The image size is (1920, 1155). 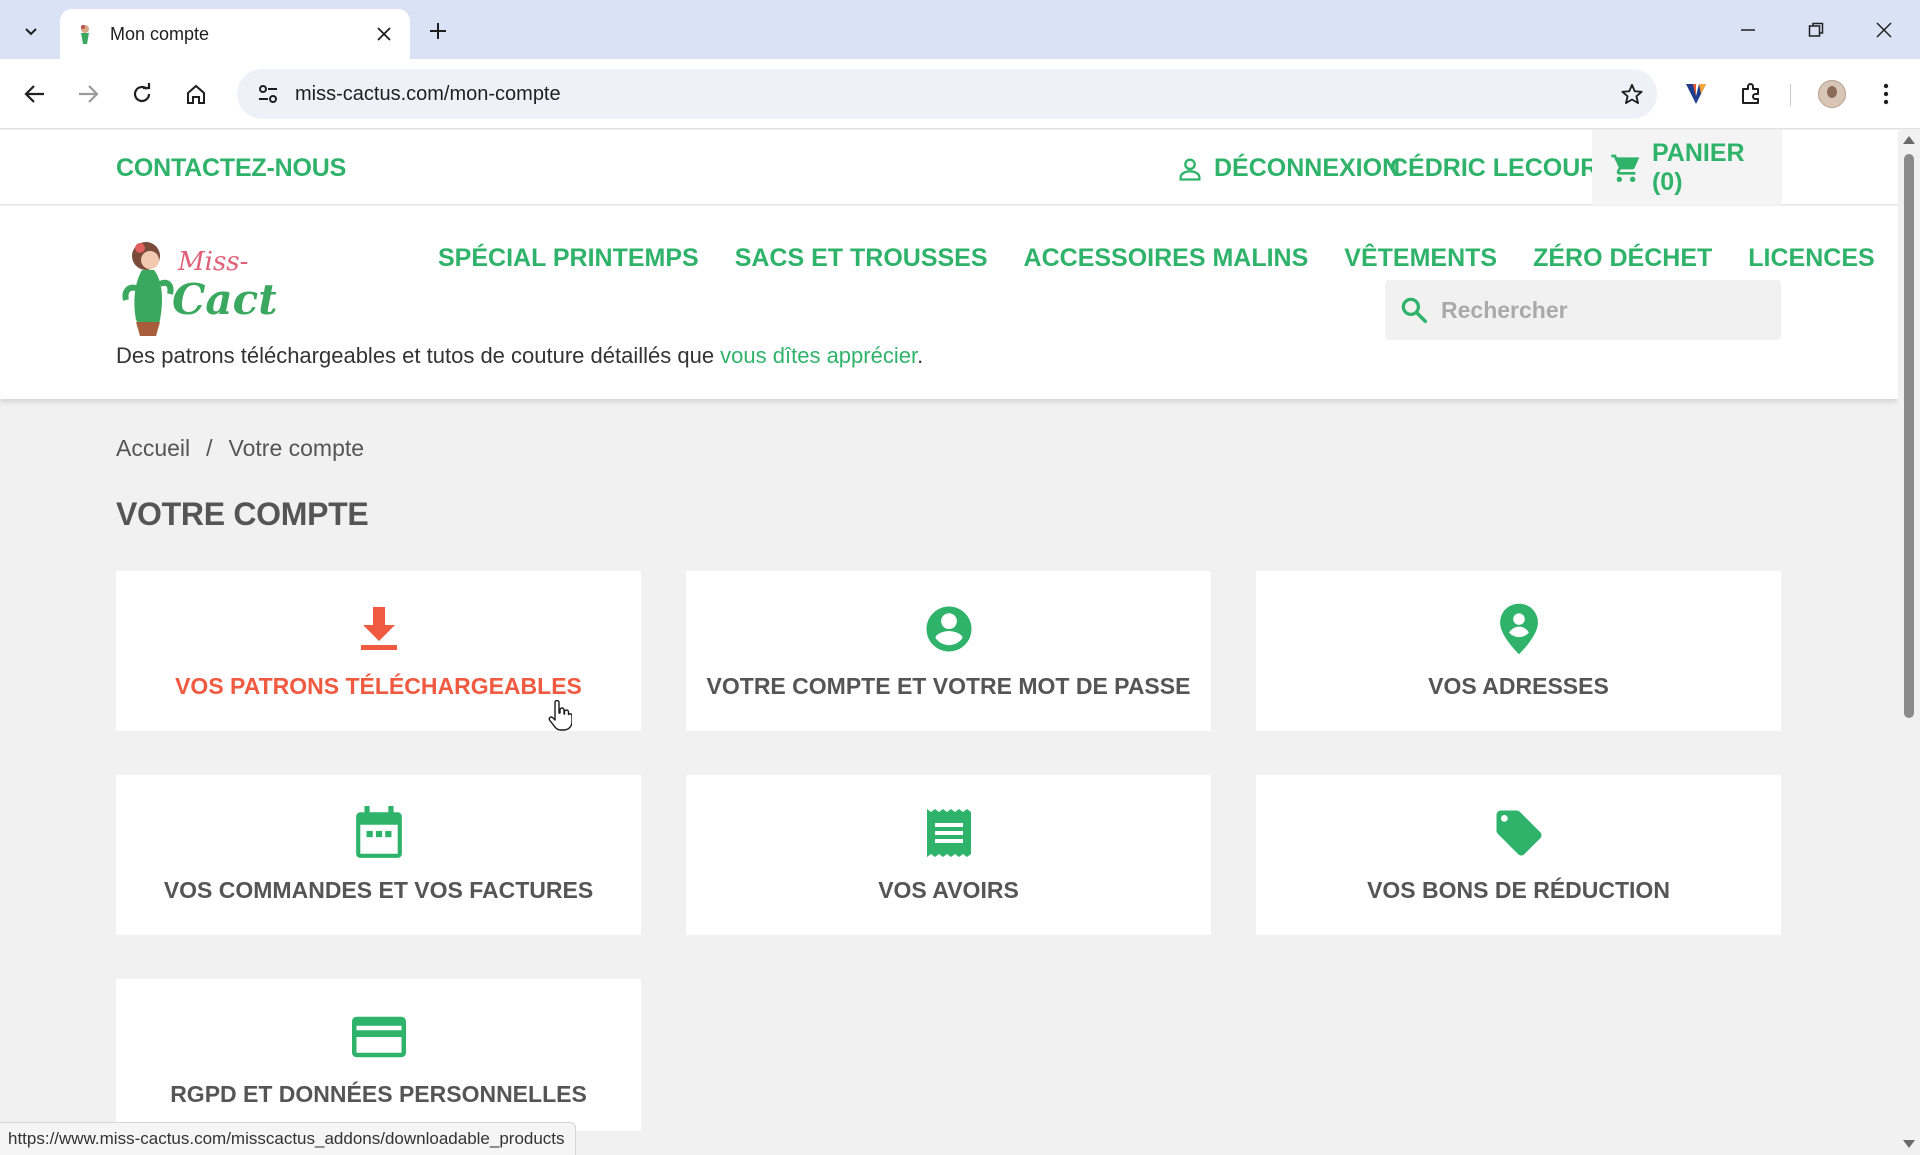 I want to click on scroll-down-arrow-icon, so click(x=1909, y=1144).